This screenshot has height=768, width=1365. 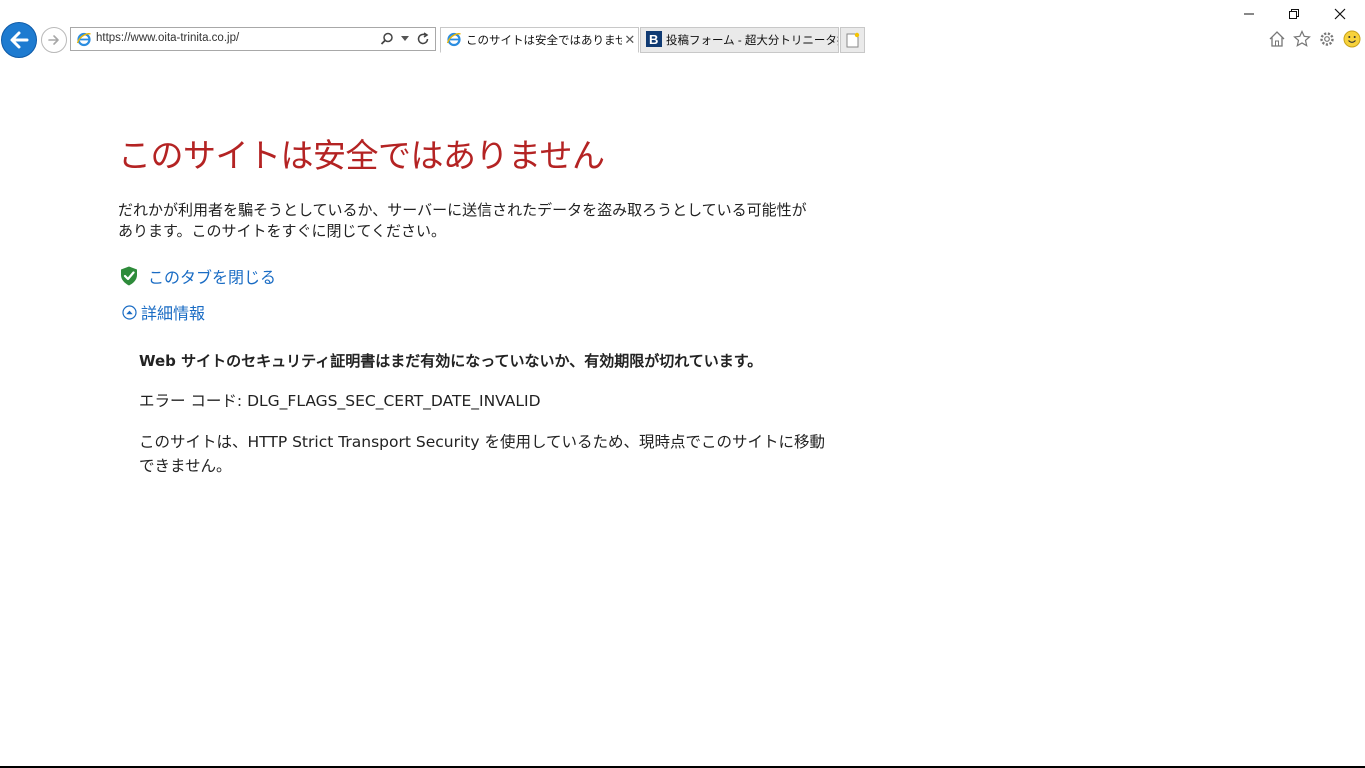 I want to click on more-info-label: 詳細情報, so click(x=173, y=312).